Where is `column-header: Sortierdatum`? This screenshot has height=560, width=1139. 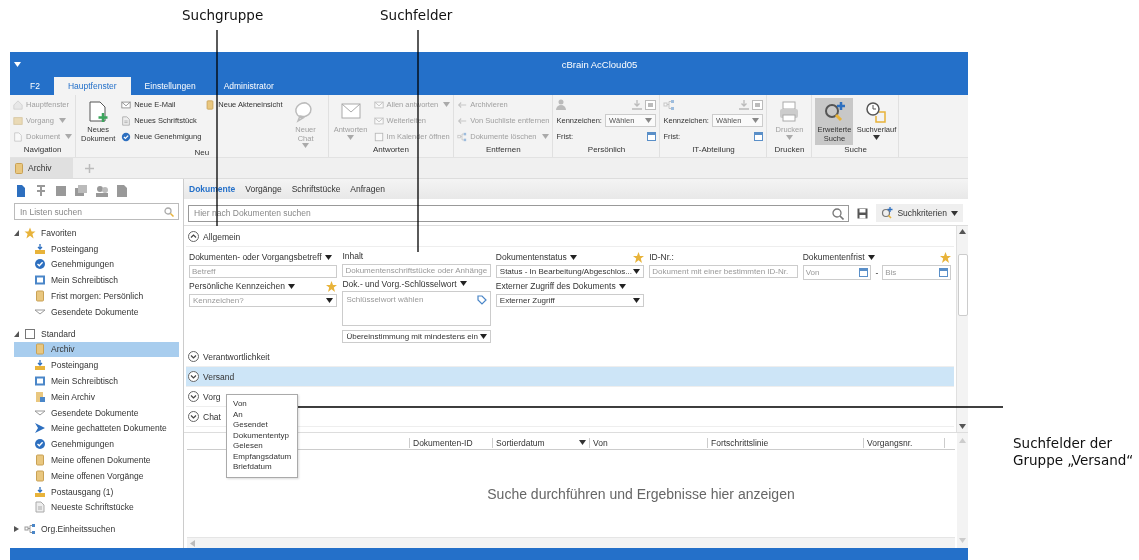
column-header: Sortierdatum is located at coordinates (540, 442).